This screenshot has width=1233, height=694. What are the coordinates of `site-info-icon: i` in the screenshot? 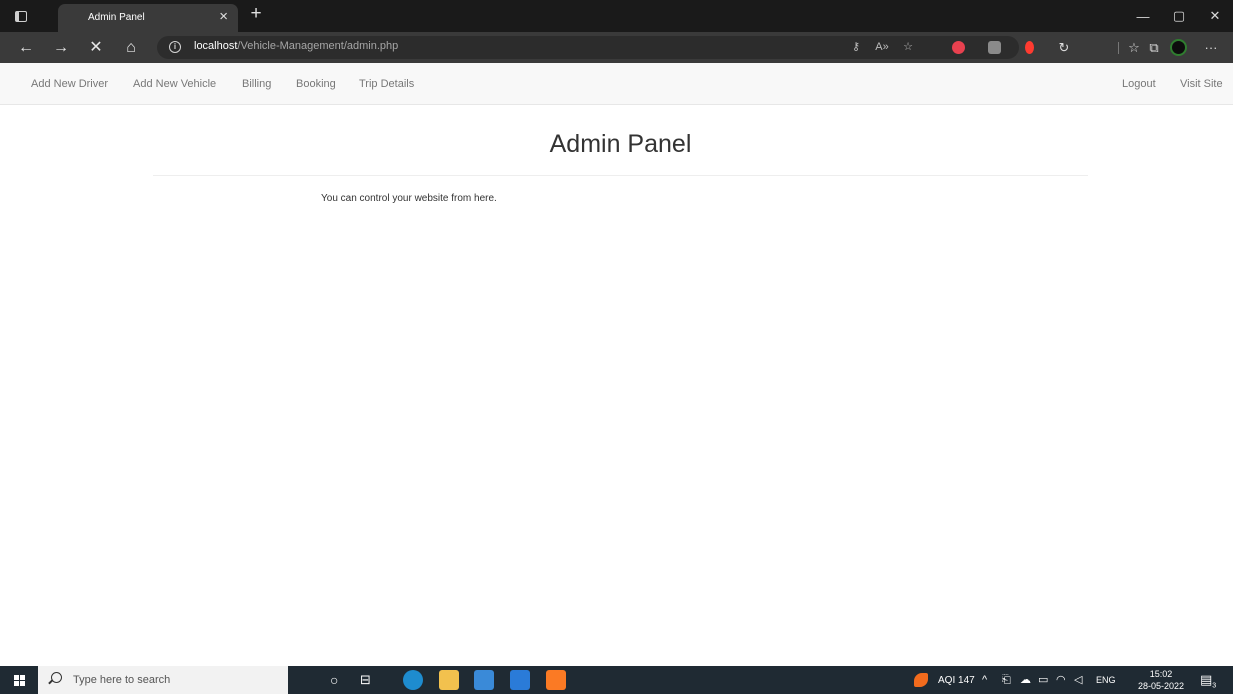 It's located at (175, 47).